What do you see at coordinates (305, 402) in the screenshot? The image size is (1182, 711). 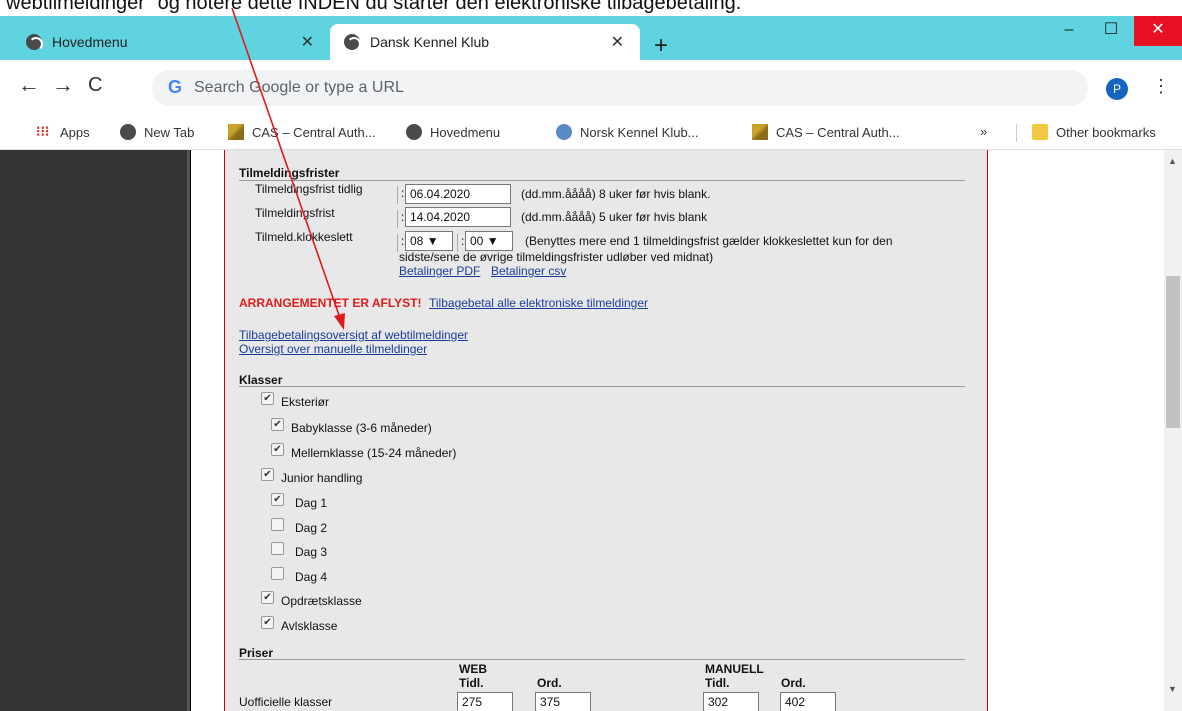 I see `class-label: Eksteriør` at bounding box center [305, 402].